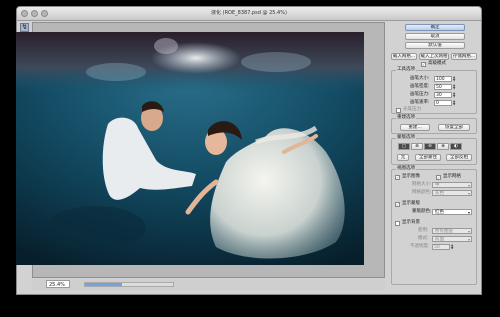 The image size is (500, 317). What do you see at coordinates (129, 284) in the screenshot?
I see `progress-bar` at bounding box center [129, 284].